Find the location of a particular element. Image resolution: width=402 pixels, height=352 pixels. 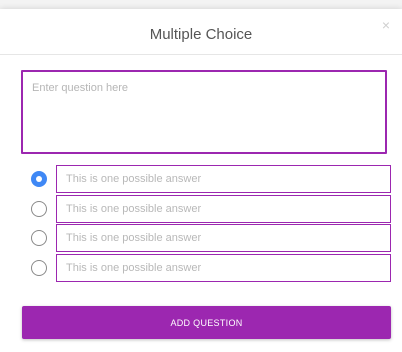

header-divider is located at coordinates (201, 54).